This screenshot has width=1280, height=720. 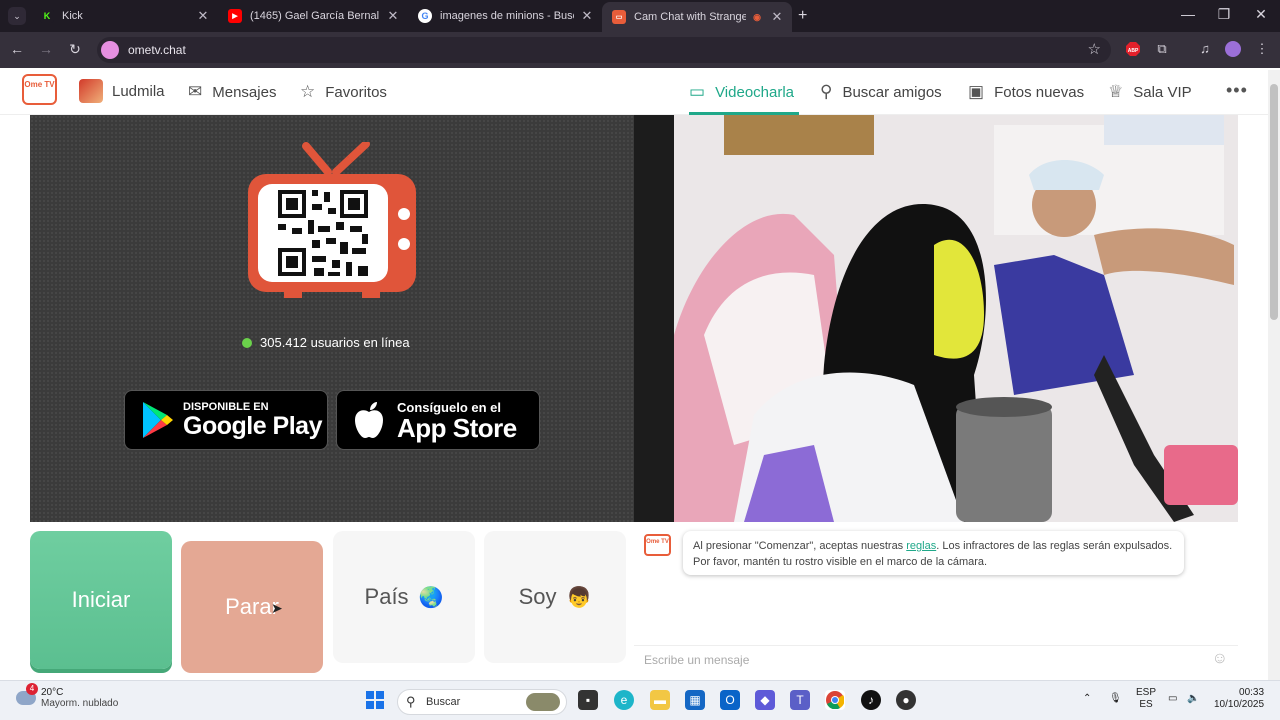 I want to click on favorites-link: ☆ Favoritos, so click(x=343, y=92).